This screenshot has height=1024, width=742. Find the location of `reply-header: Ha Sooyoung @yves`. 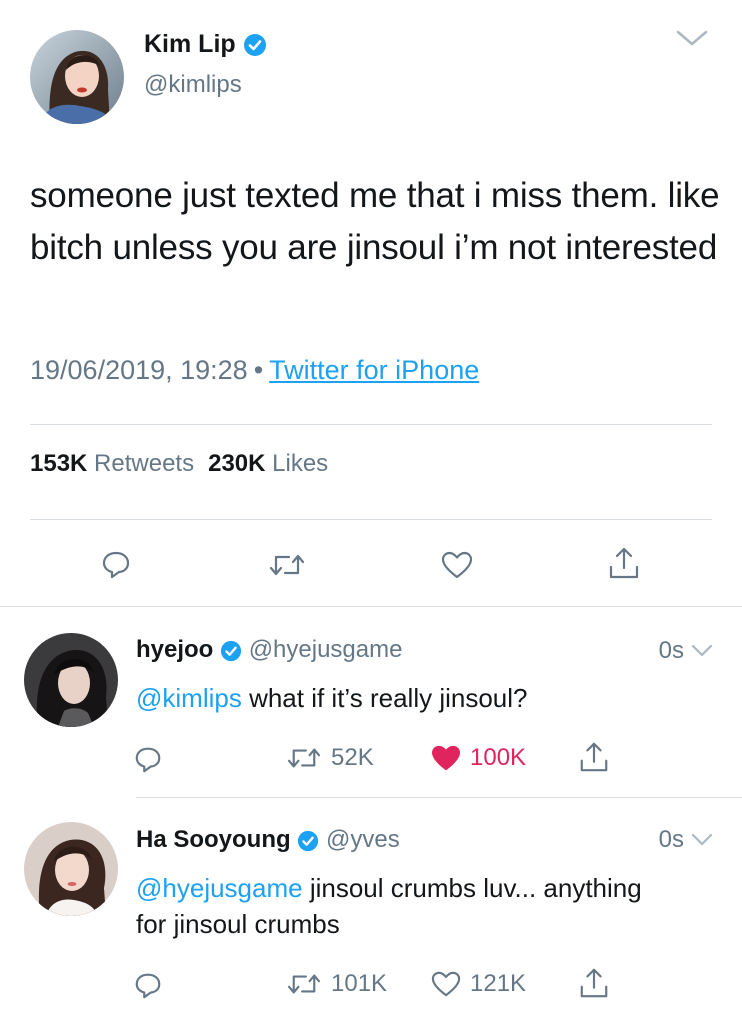

reply-header: Ha Sooyoung @yves is located at coordinates (268, 840).